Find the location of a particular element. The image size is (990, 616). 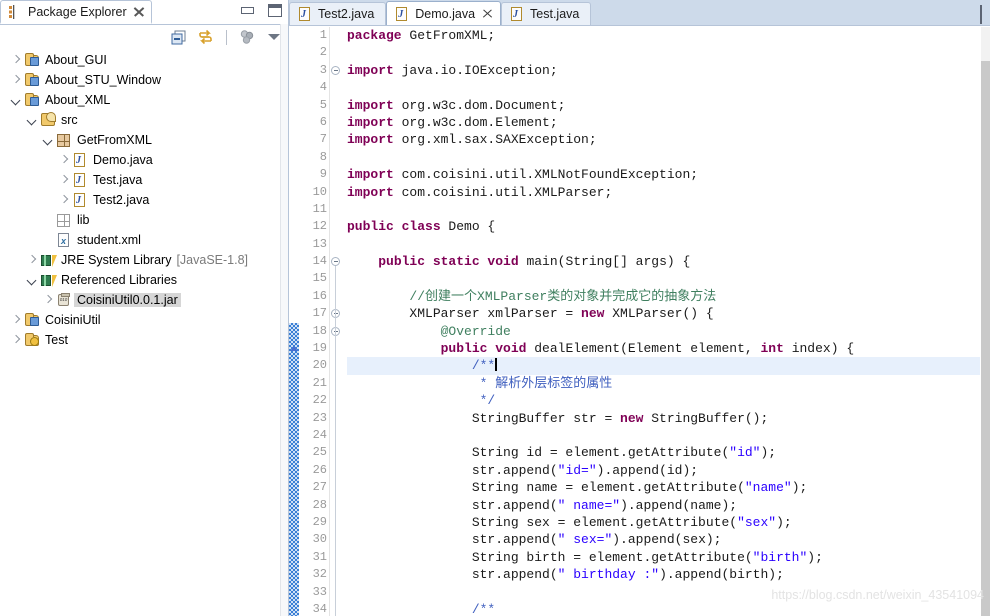

line-number: 26 is located at coordinates (319, 469).